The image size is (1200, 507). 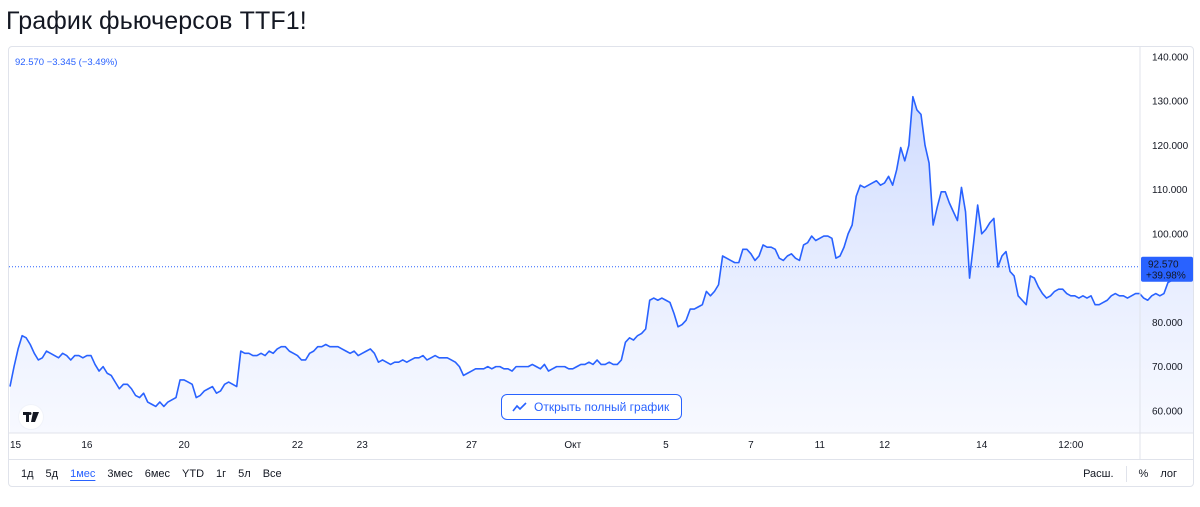 I want to click on auto-scale-button: Расш., so click(x=1098, y=474).